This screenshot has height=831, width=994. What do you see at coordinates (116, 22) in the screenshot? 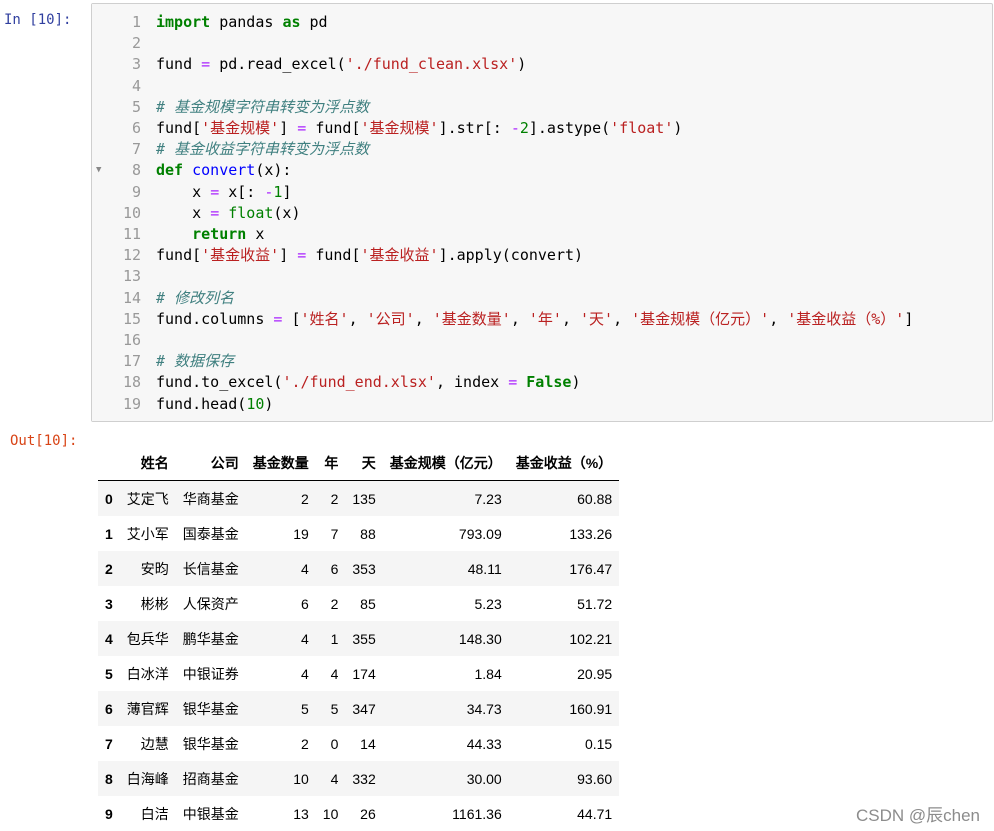
I see `line-number: 1` at bounding box center [116, 22].